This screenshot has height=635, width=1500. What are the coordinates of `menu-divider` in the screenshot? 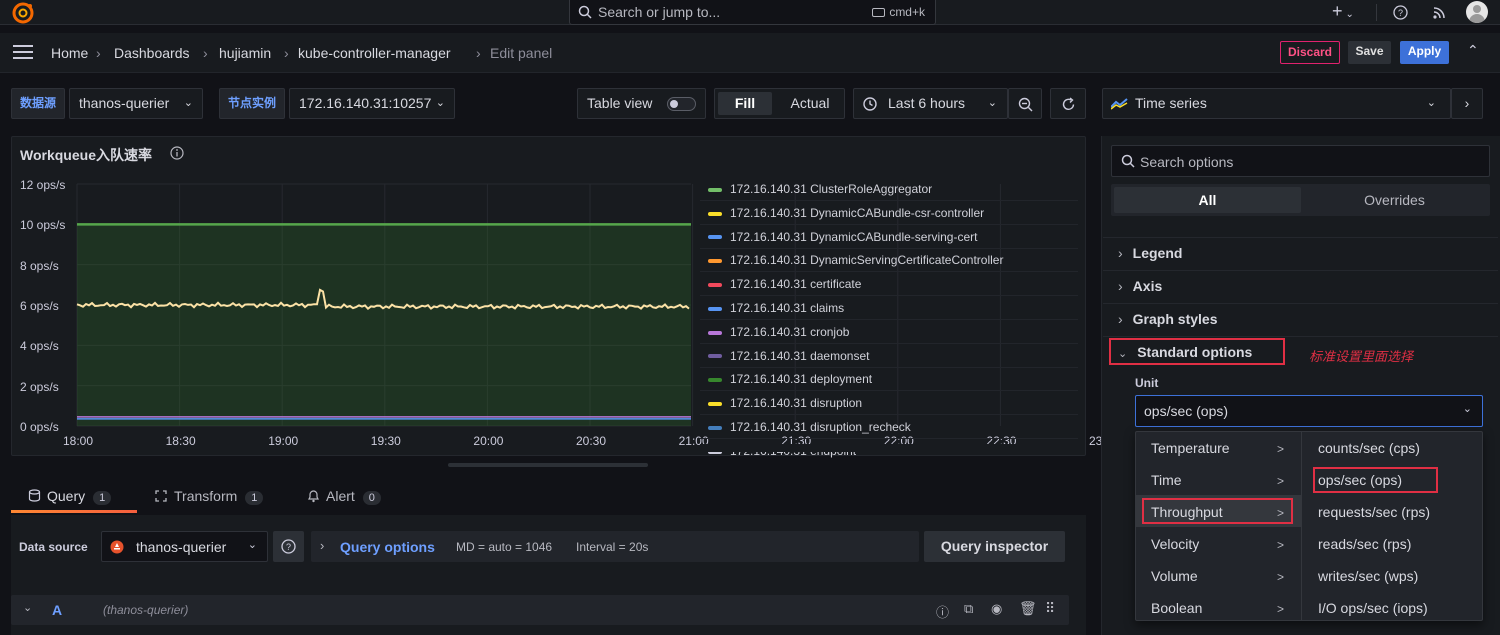 It's located at (1301, 526).